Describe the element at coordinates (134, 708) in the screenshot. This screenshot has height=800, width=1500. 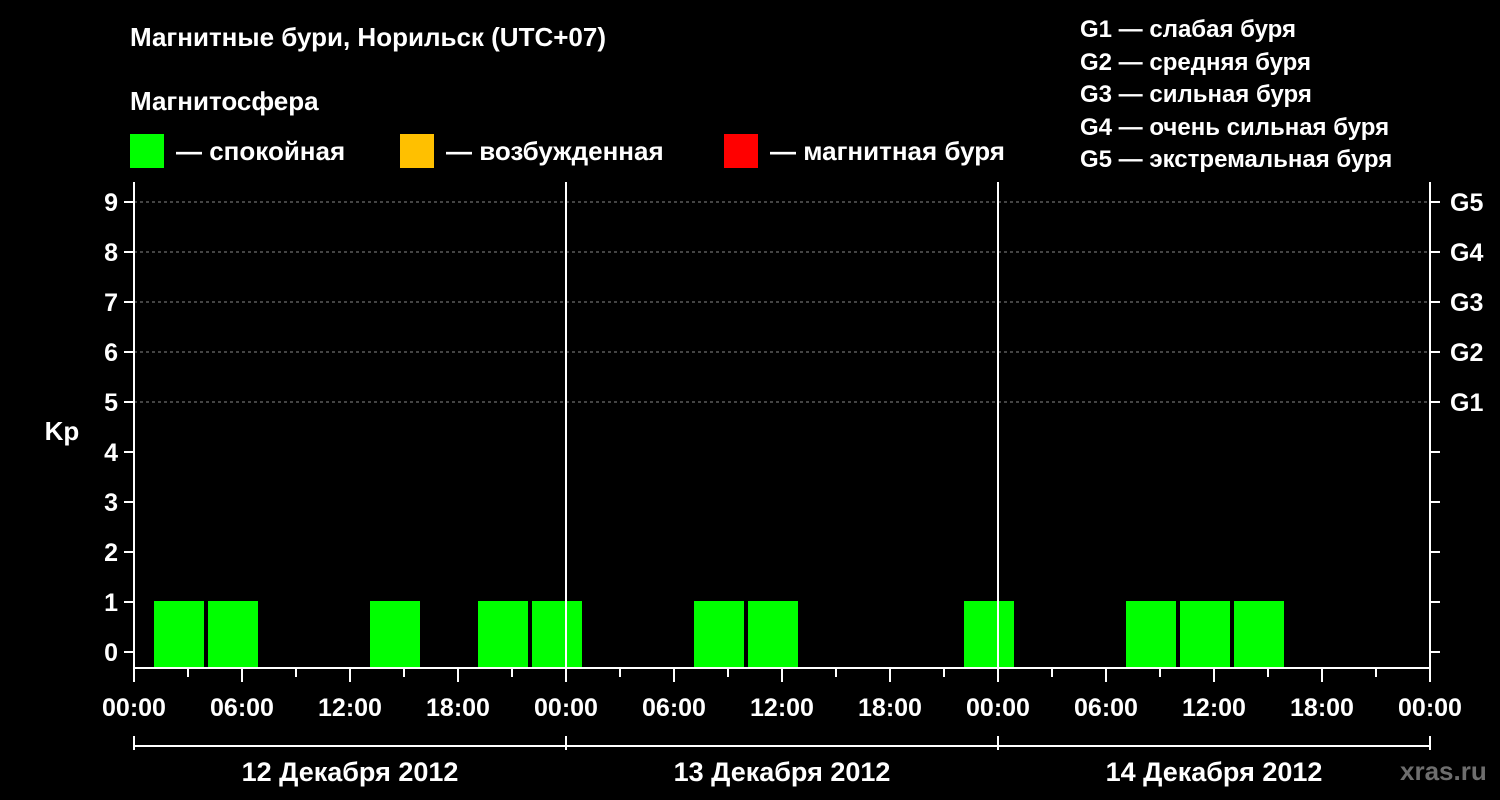
I see `x-tick-label-0: 00:00` at that location.